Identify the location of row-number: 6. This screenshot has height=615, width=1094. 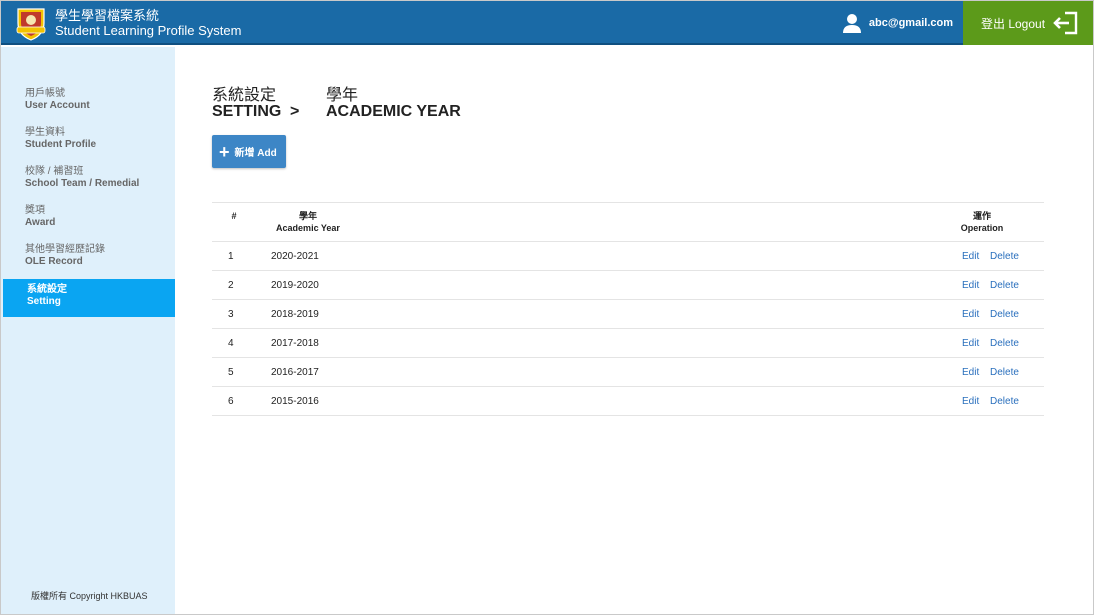
(231, 401).